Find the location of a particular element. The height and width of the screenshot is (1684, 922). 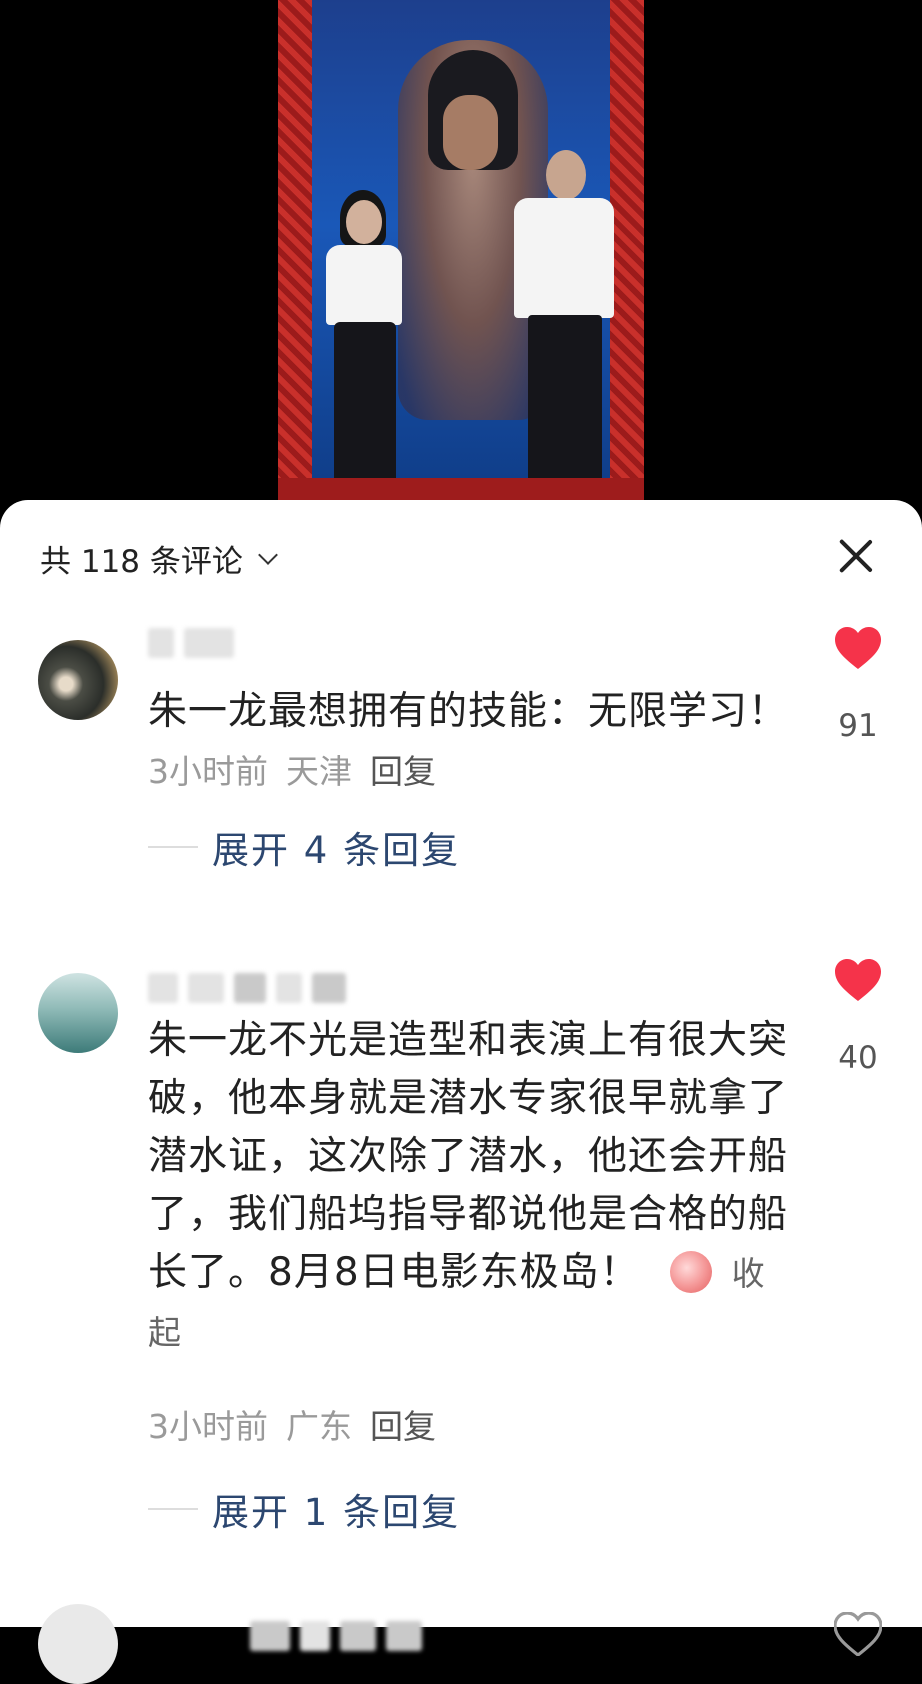

speaker-man is located at coordinates (563, 325).